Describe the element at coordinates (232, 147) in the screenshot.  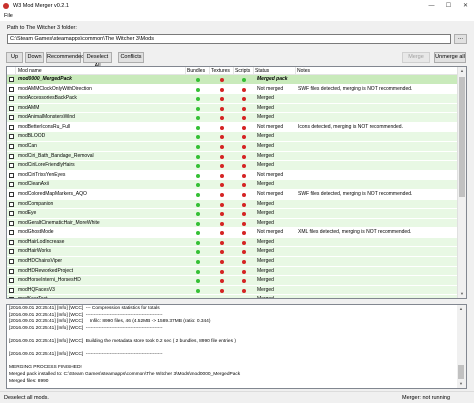
I see `mod-row: modCan Merged` at that location.